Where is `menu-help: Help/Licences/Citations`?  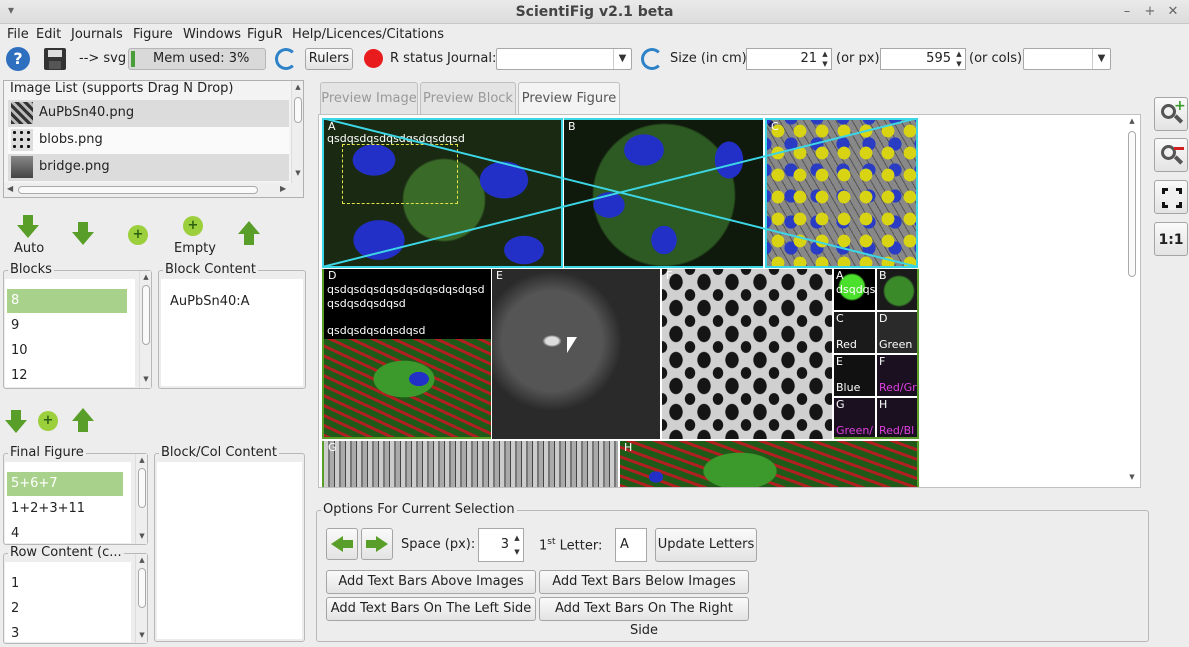 menu-help: Help/Licences/Citations is located at coordinates (368, 34).